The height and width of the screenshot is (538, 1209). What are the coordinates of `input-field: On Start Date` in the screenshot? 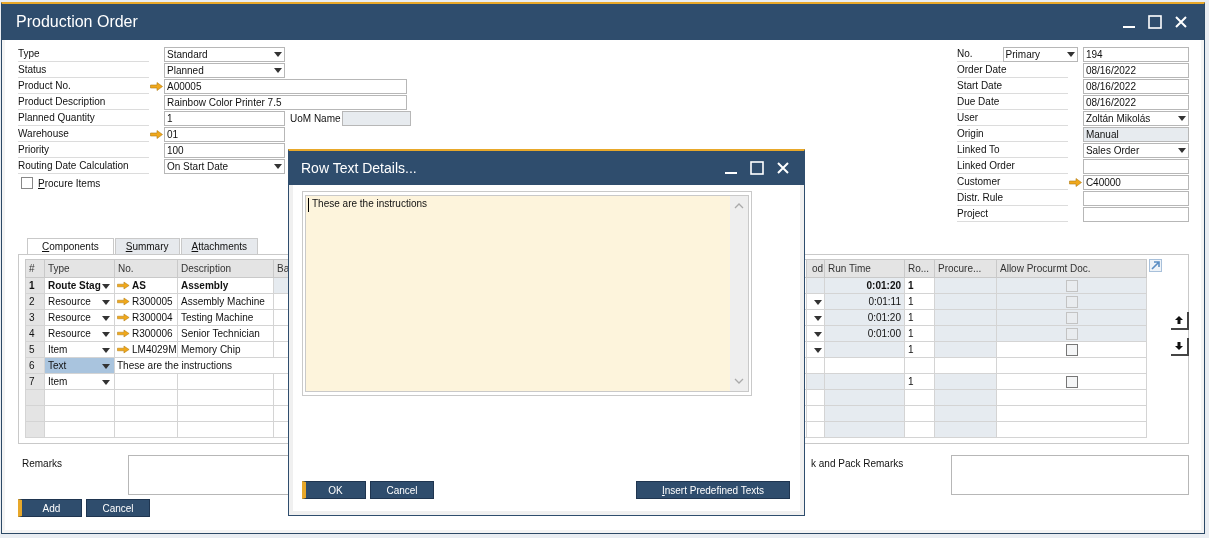 It's located at (224, 166).